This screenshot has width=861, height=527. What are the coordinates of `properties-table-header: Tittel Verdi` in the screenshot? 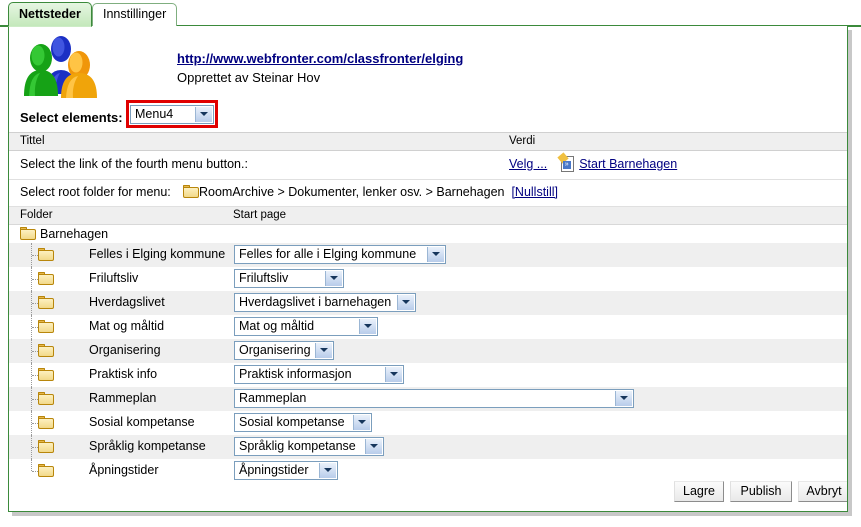 It's located at (428, 141).